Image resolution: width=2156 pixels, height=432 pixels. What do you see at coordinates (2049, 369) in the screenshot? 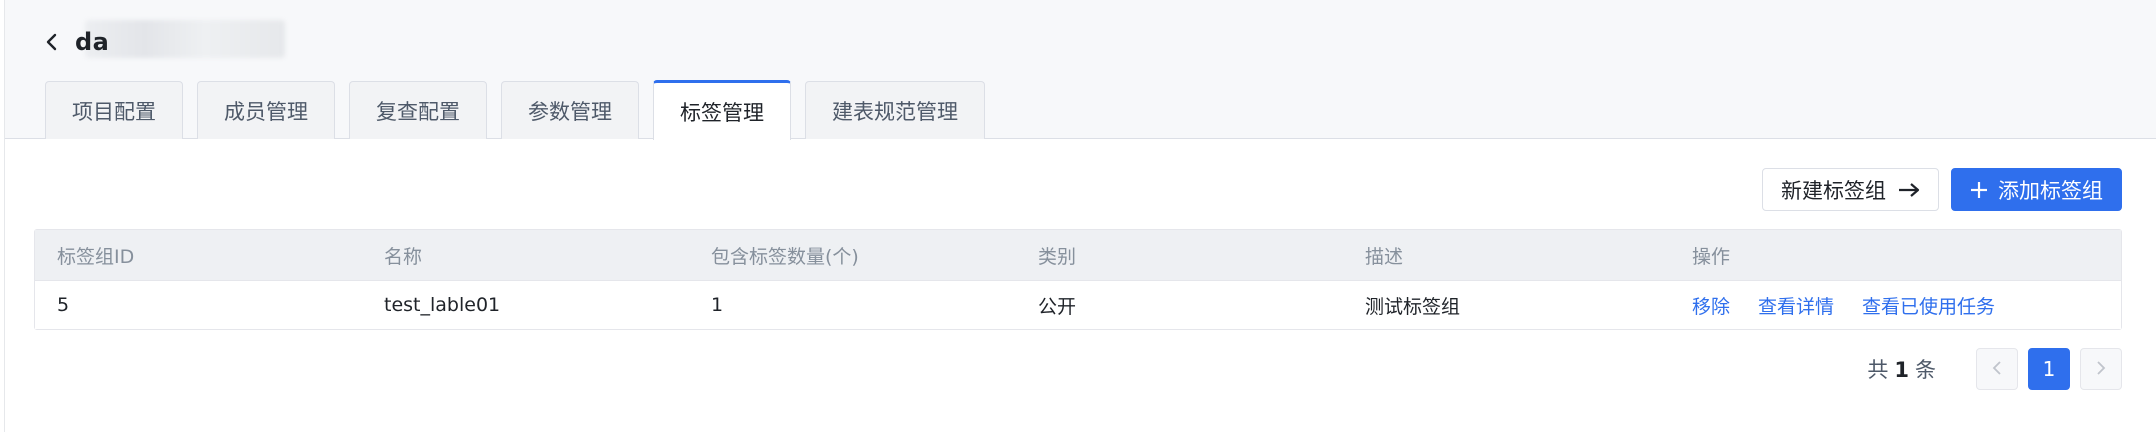
I see `page-button-current: 1` at bounding box center [2049, 369].